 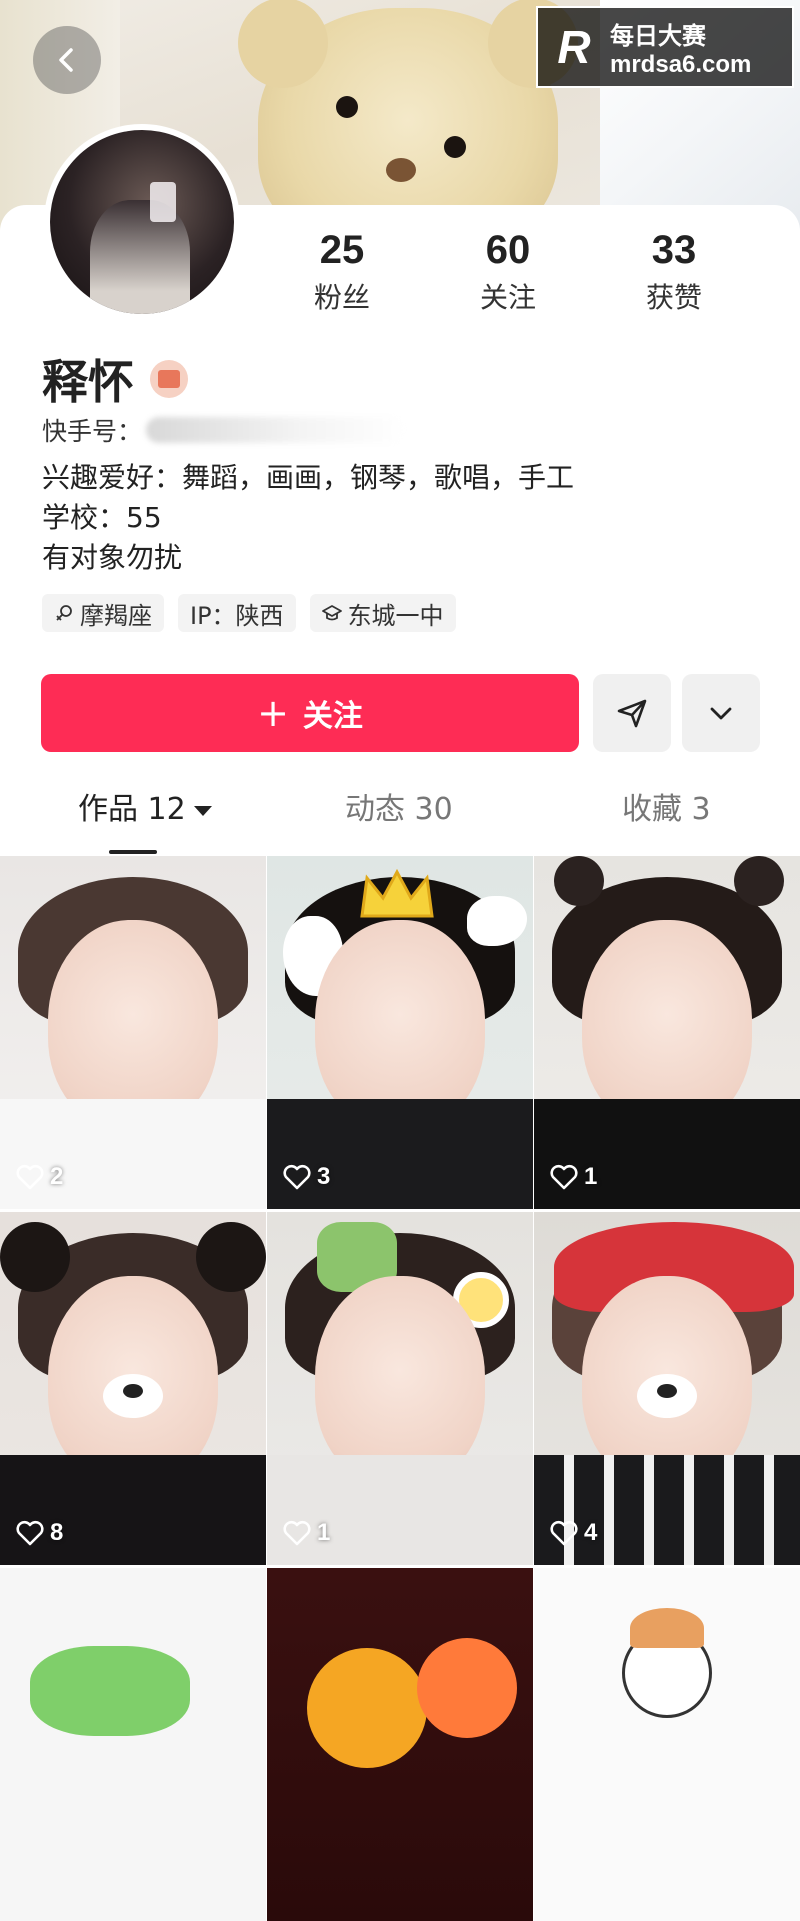 What do you see at coordinates (169, 379) in the screenshot?
I see `level-badge-icon` at bounding box center [169, 379].